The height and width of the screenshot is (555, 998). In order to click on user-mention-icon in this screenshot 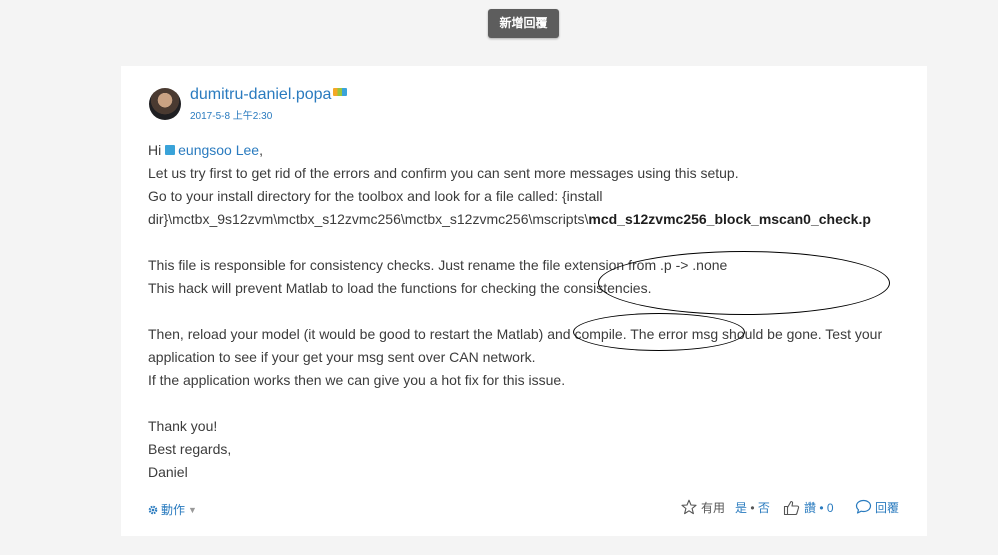, I will do `click(170, 150)`.